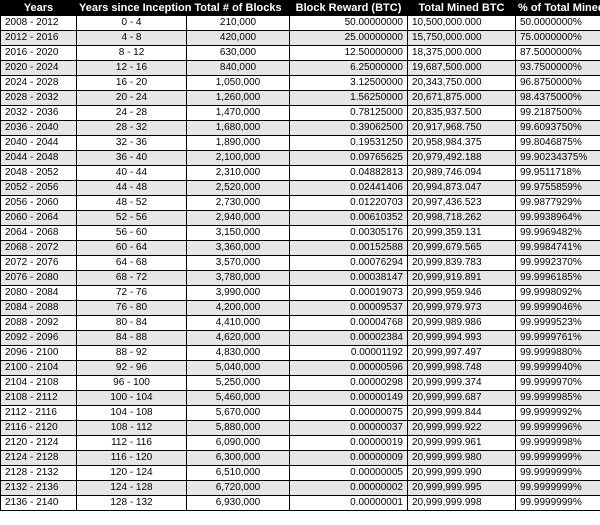 The image size is (600, 525). What do you see at coordinates (238, 383) in the screenshot?
I see `cell-total-blocks: 5,250,000` at bounding box center [238, 383].